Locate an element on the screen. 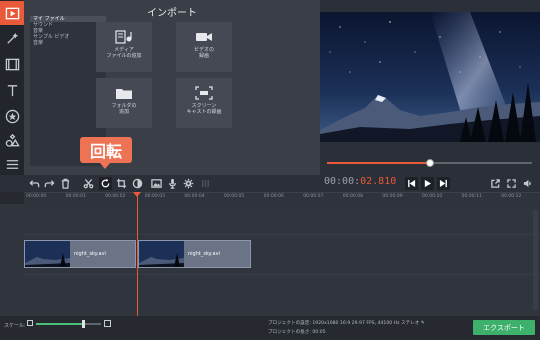 The width and height of the screenshot is (540, 340). add-media-files-button: メディア ファイルの追加 is located at coordinates (124, 47).